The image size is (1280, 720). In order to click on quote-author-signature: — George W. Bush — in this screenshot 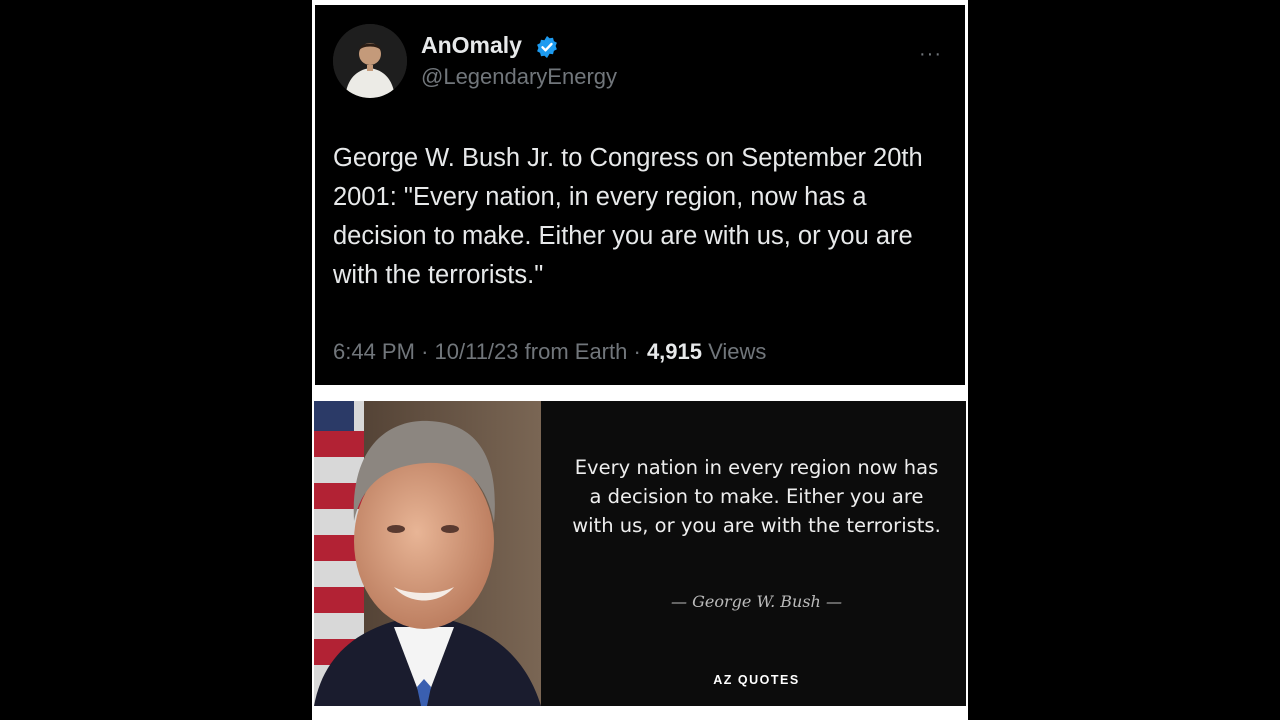, I will do `click(756, 601)`.